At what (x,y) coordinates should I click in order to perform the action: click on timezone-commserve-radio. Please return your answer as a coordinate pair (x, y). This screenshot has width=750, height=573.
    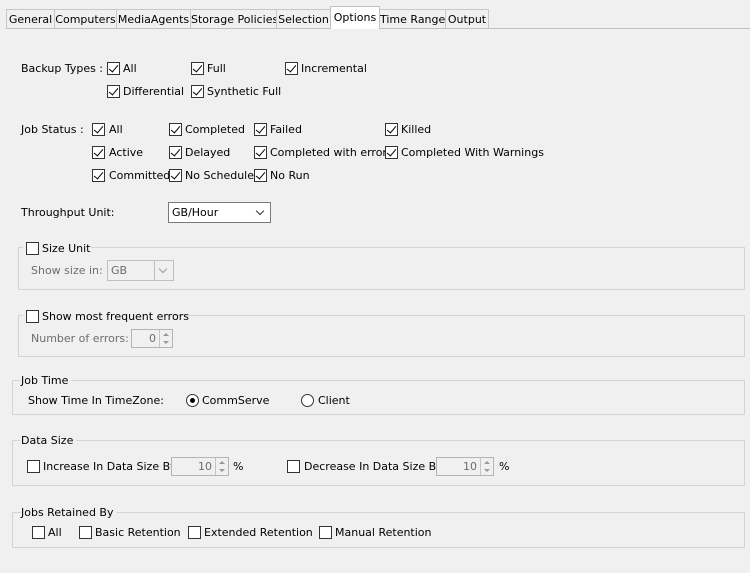
    Looking at the image, I should click on (192, 400).